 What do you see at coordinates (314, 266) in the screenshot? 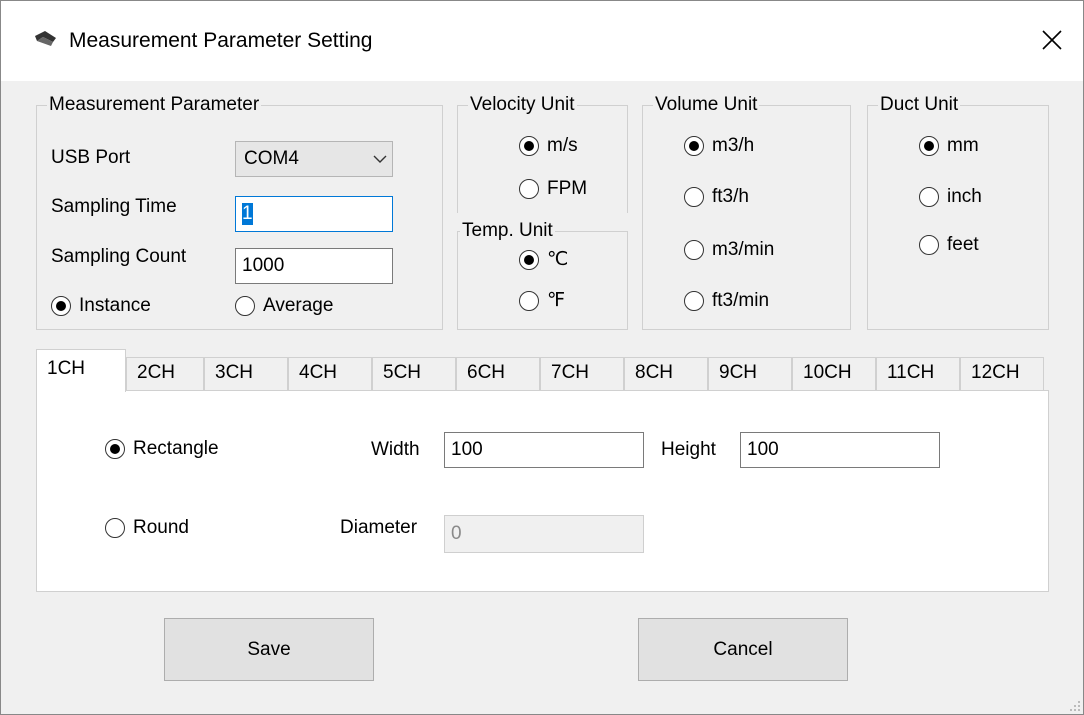
I see `sampling-count-input: 1000` at bounding box center [314, 266].